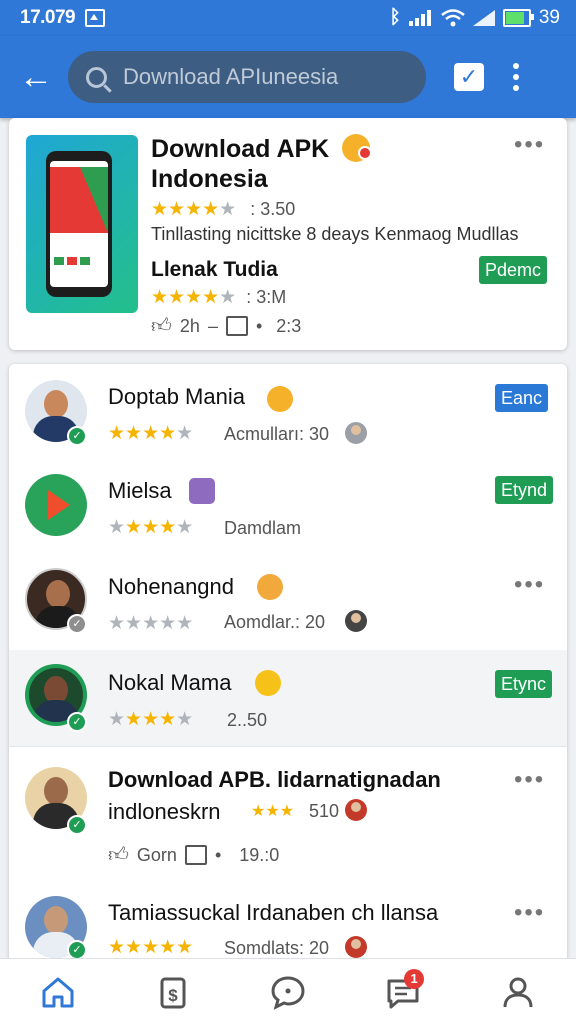  I want to click on status-time: 17.079, so click(48, 17).